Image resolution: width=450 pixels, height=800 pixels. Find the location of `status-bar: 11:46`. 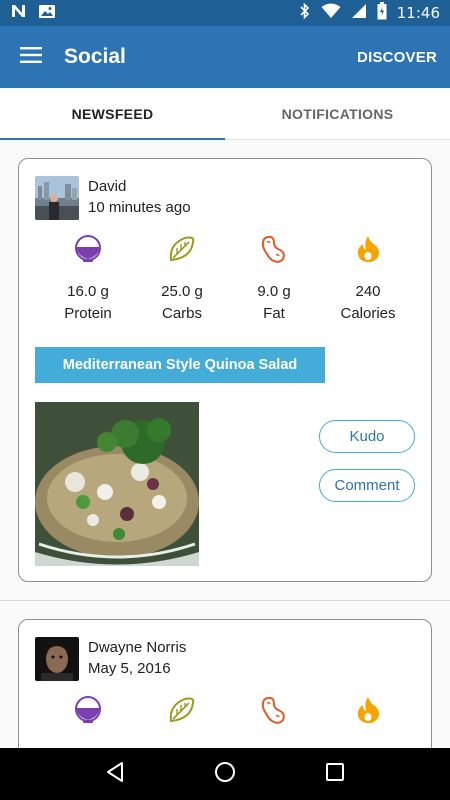

status-bar: 11:46 is located at coordinates (225, 13).